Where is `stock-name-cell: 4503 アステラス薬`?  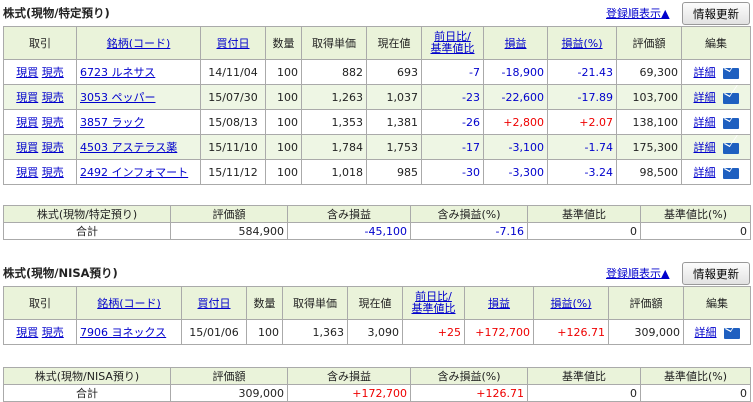
stock-name-cell: 4503 アステラス薬 is located at coordinates (138, 147).